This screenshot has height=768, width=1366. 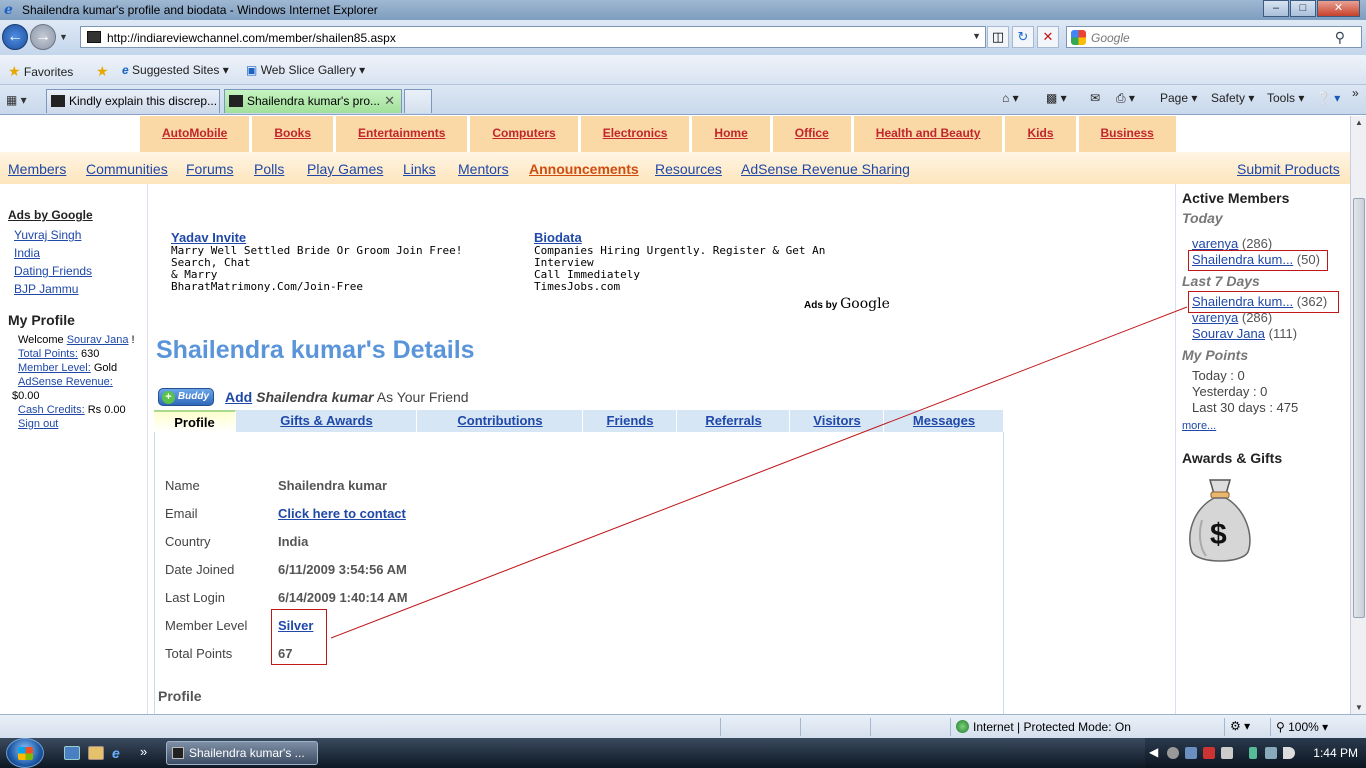 What do you see at coordinates (389, 101) in the screenshot?
I see `tab-close-icon: ✕` at bounding box center [389, 101].